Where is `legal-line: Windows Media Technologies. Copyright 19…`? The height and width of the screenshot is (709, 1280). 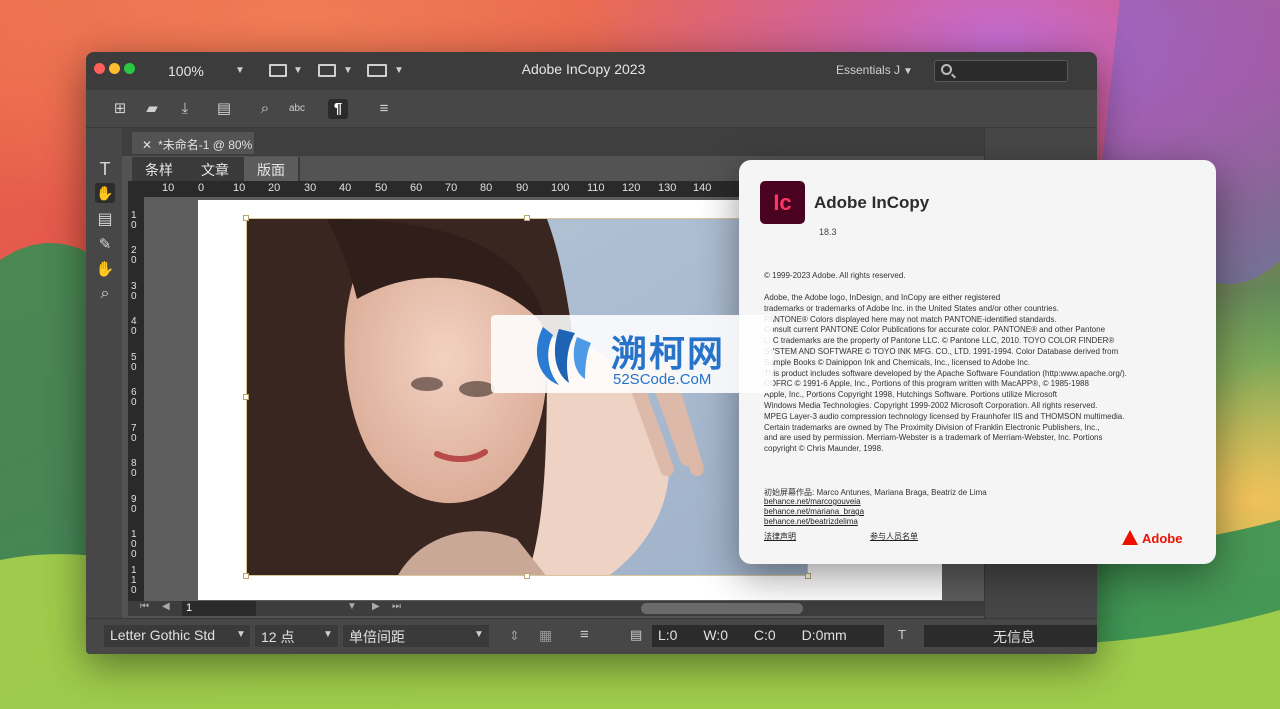 legal-line: Windows Media Technologies. Copyright 19… is located at coordinates (931, 405).